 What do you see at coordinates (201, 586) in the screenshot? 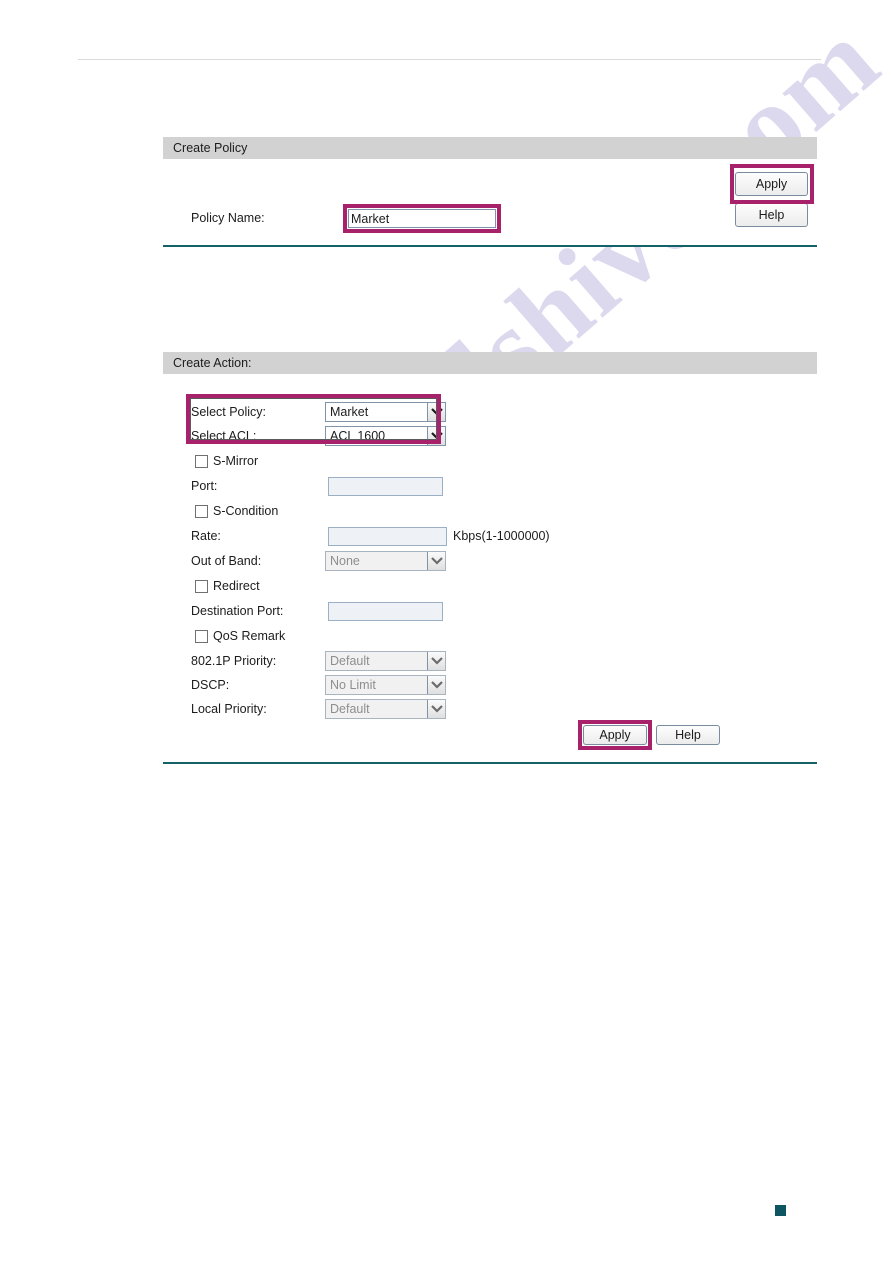
I see `redirect-checkbox` at bounding box center [201, 586].